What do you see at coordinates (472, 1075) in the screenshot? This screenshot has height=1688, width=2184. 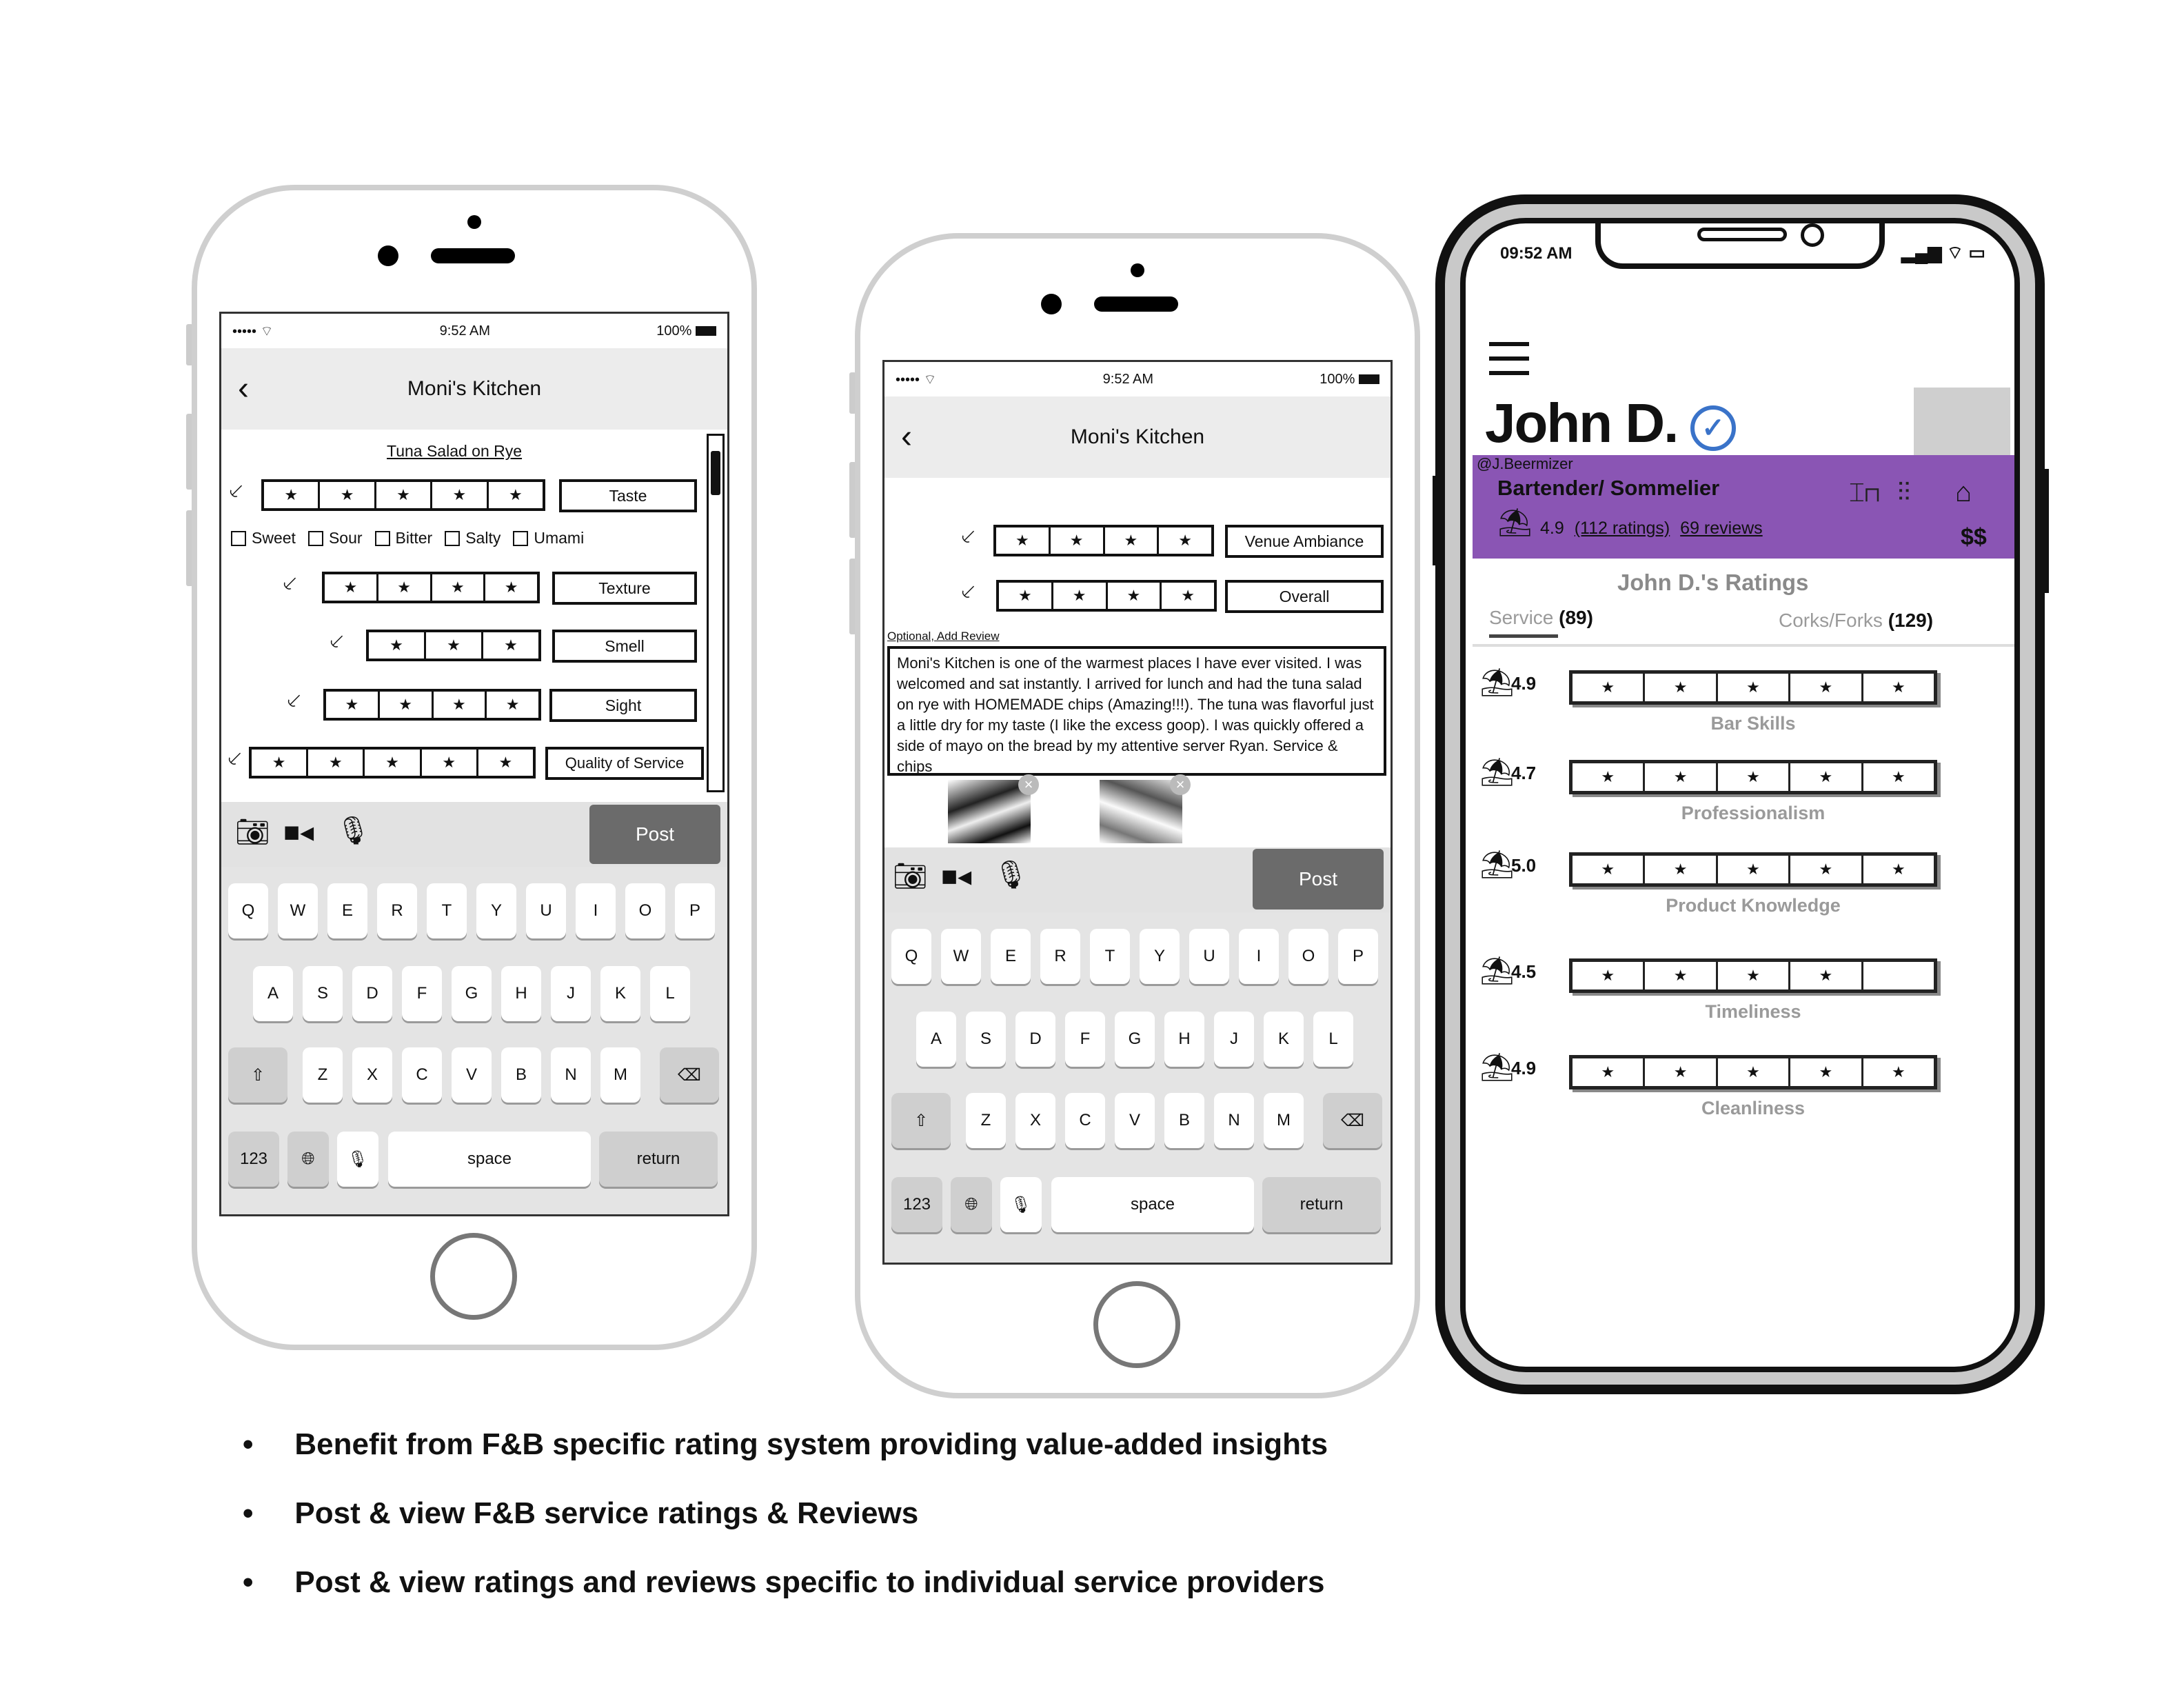 I see `key-v: V` at bounding box center [472, 1075].